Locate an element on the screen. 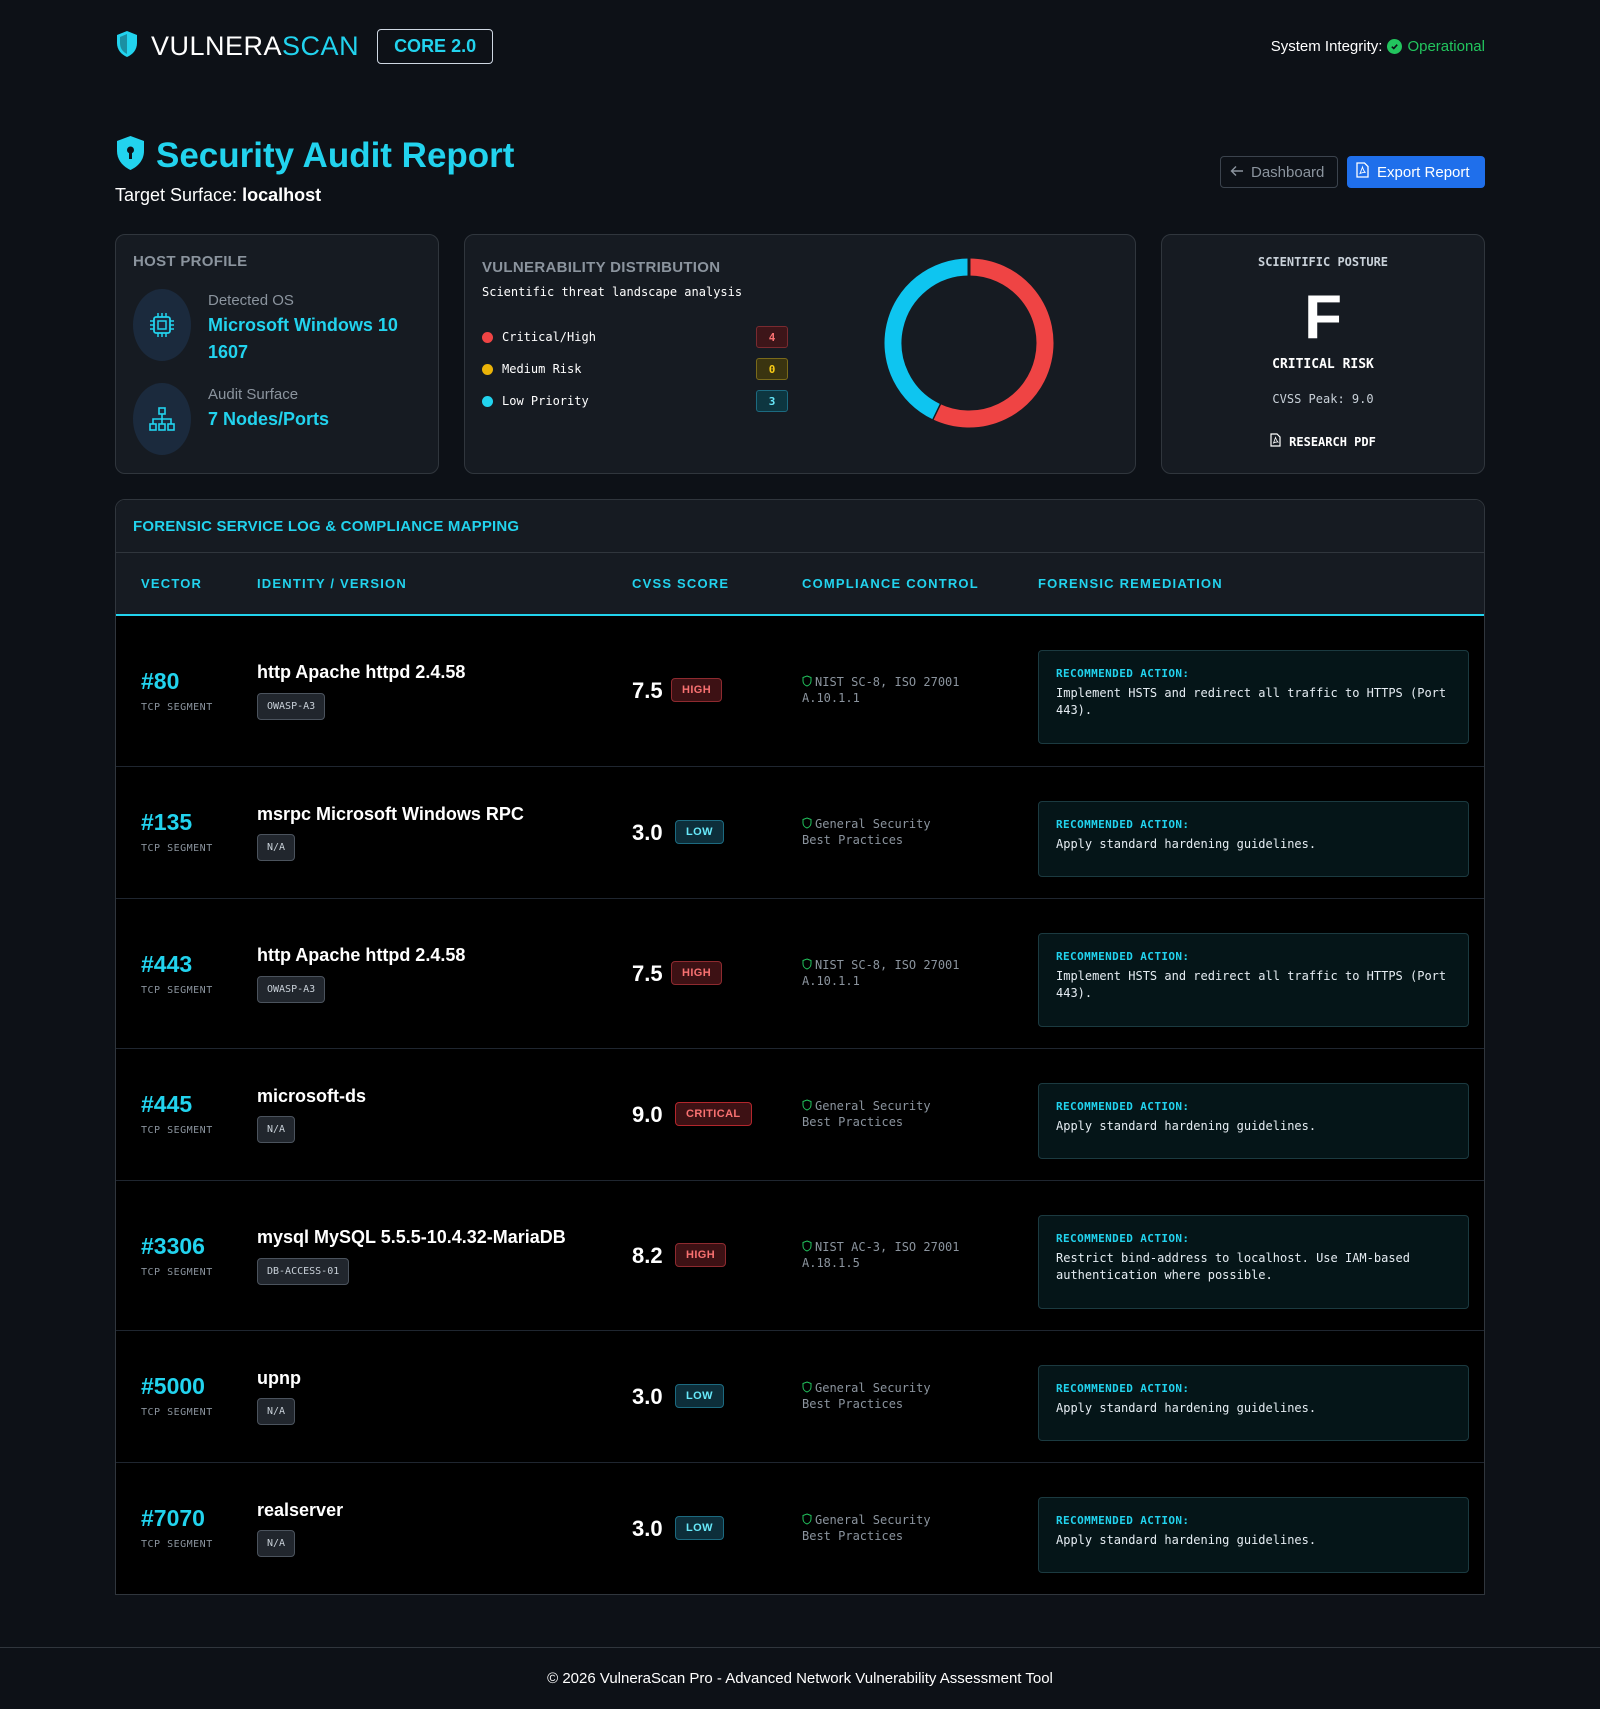  cvss-score: 8.2 is located at coordinates (647, 1255).